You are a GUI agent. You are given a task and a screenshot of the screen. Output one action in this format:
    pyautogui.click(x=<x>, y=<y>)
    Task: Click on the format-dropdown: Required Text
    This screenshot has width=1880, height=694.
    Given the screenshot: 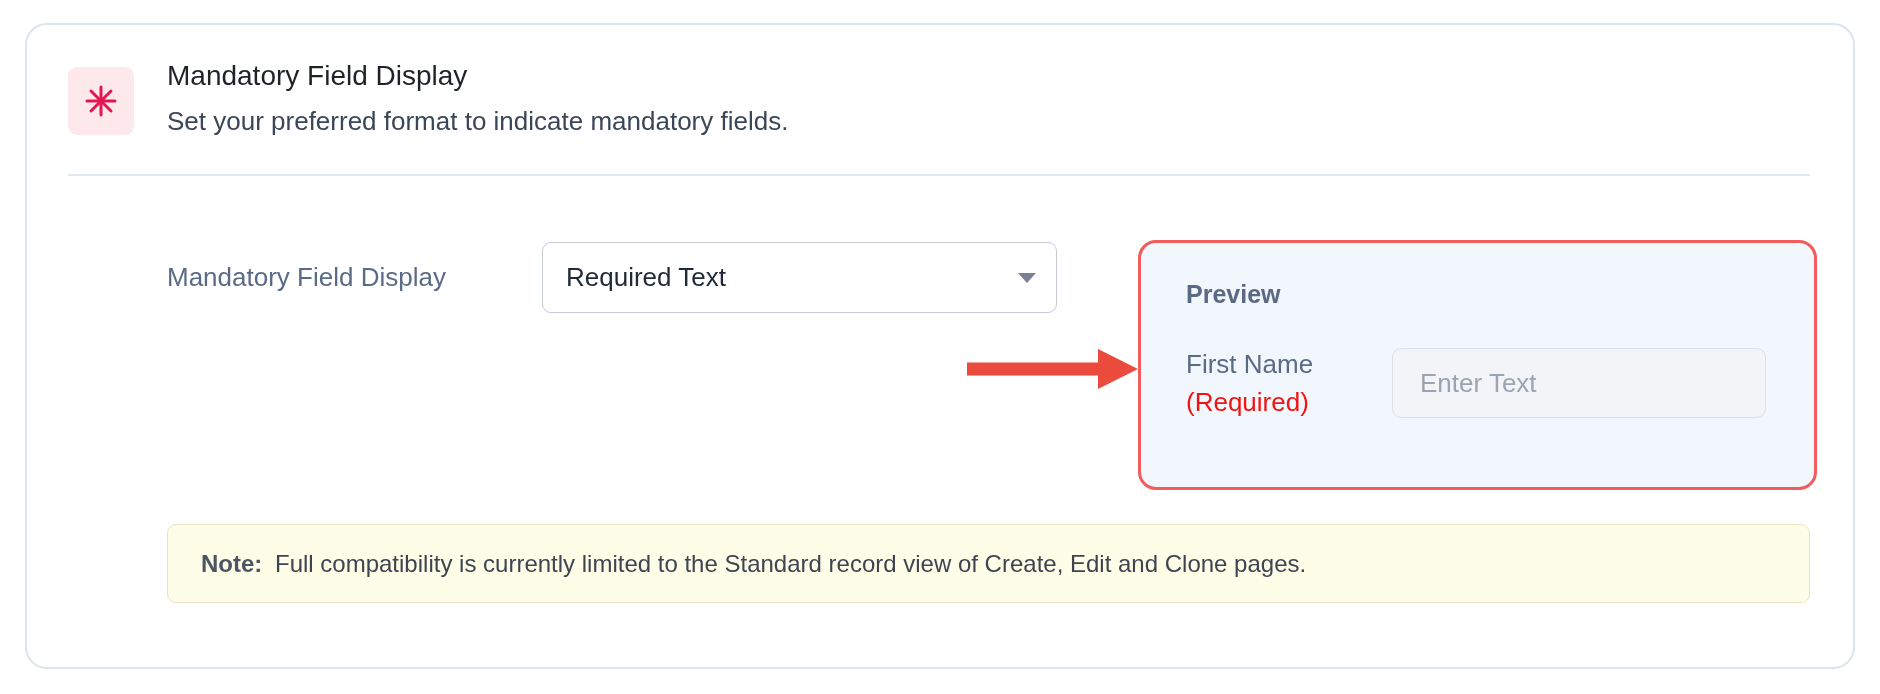 What is the action you would take?
    pyautogui.click(x=799, y=277)
    